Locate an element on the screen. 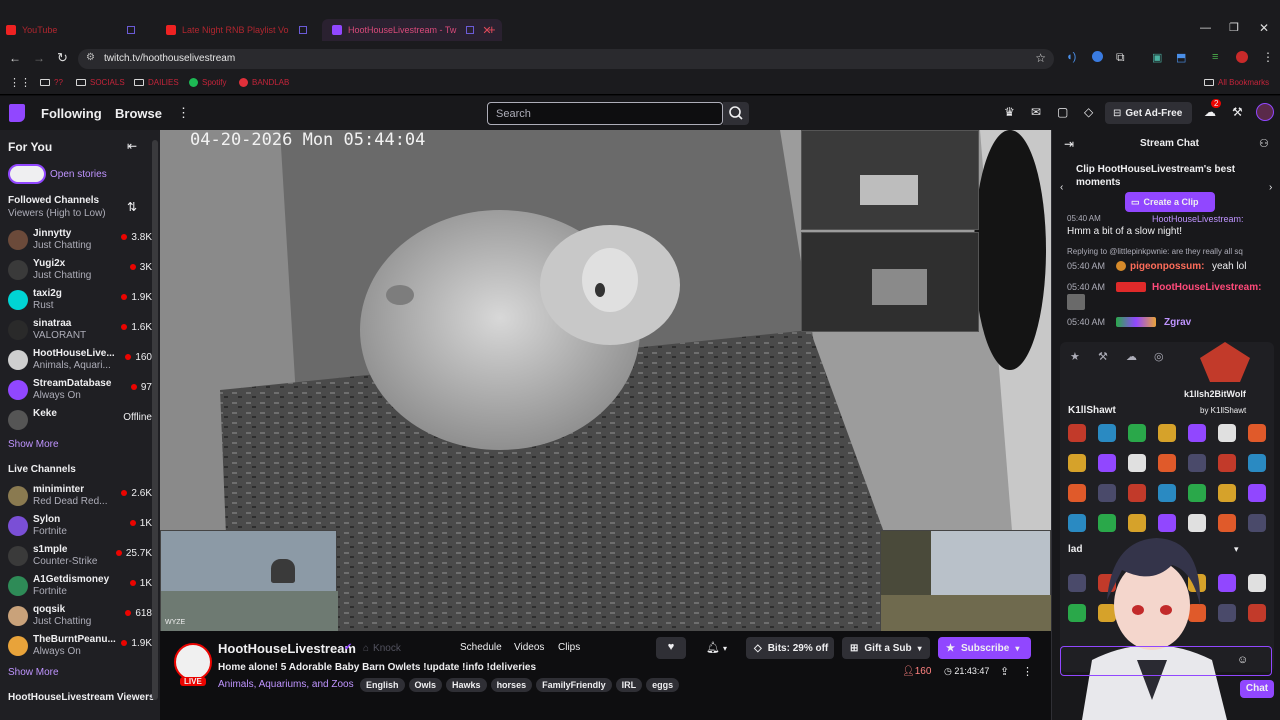 The image size is (1280, 720). extension-icon: ≡ is located at coordinates (1215, 57).